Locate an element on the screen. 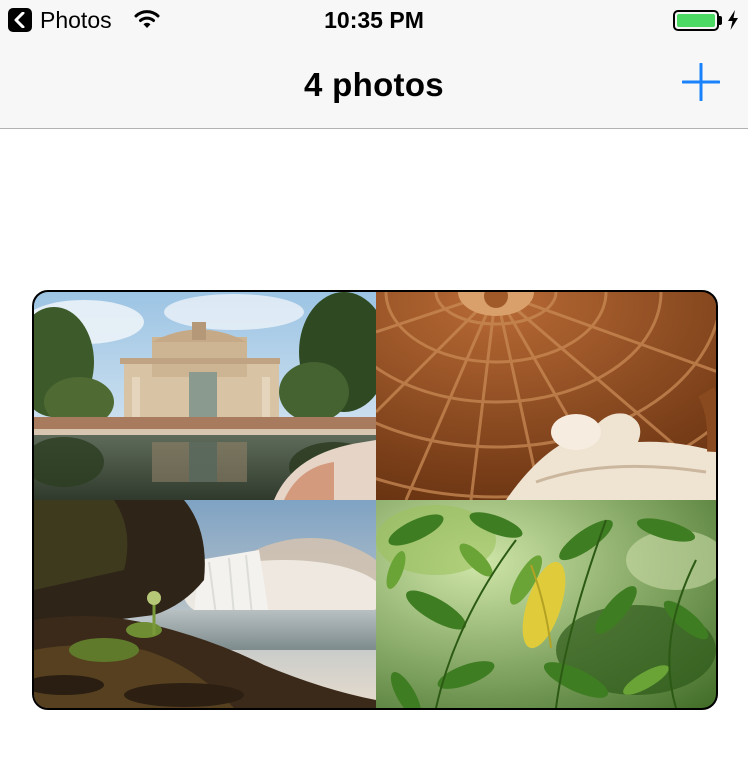  charging-bolt-icon is located at coordinates (733, 22).